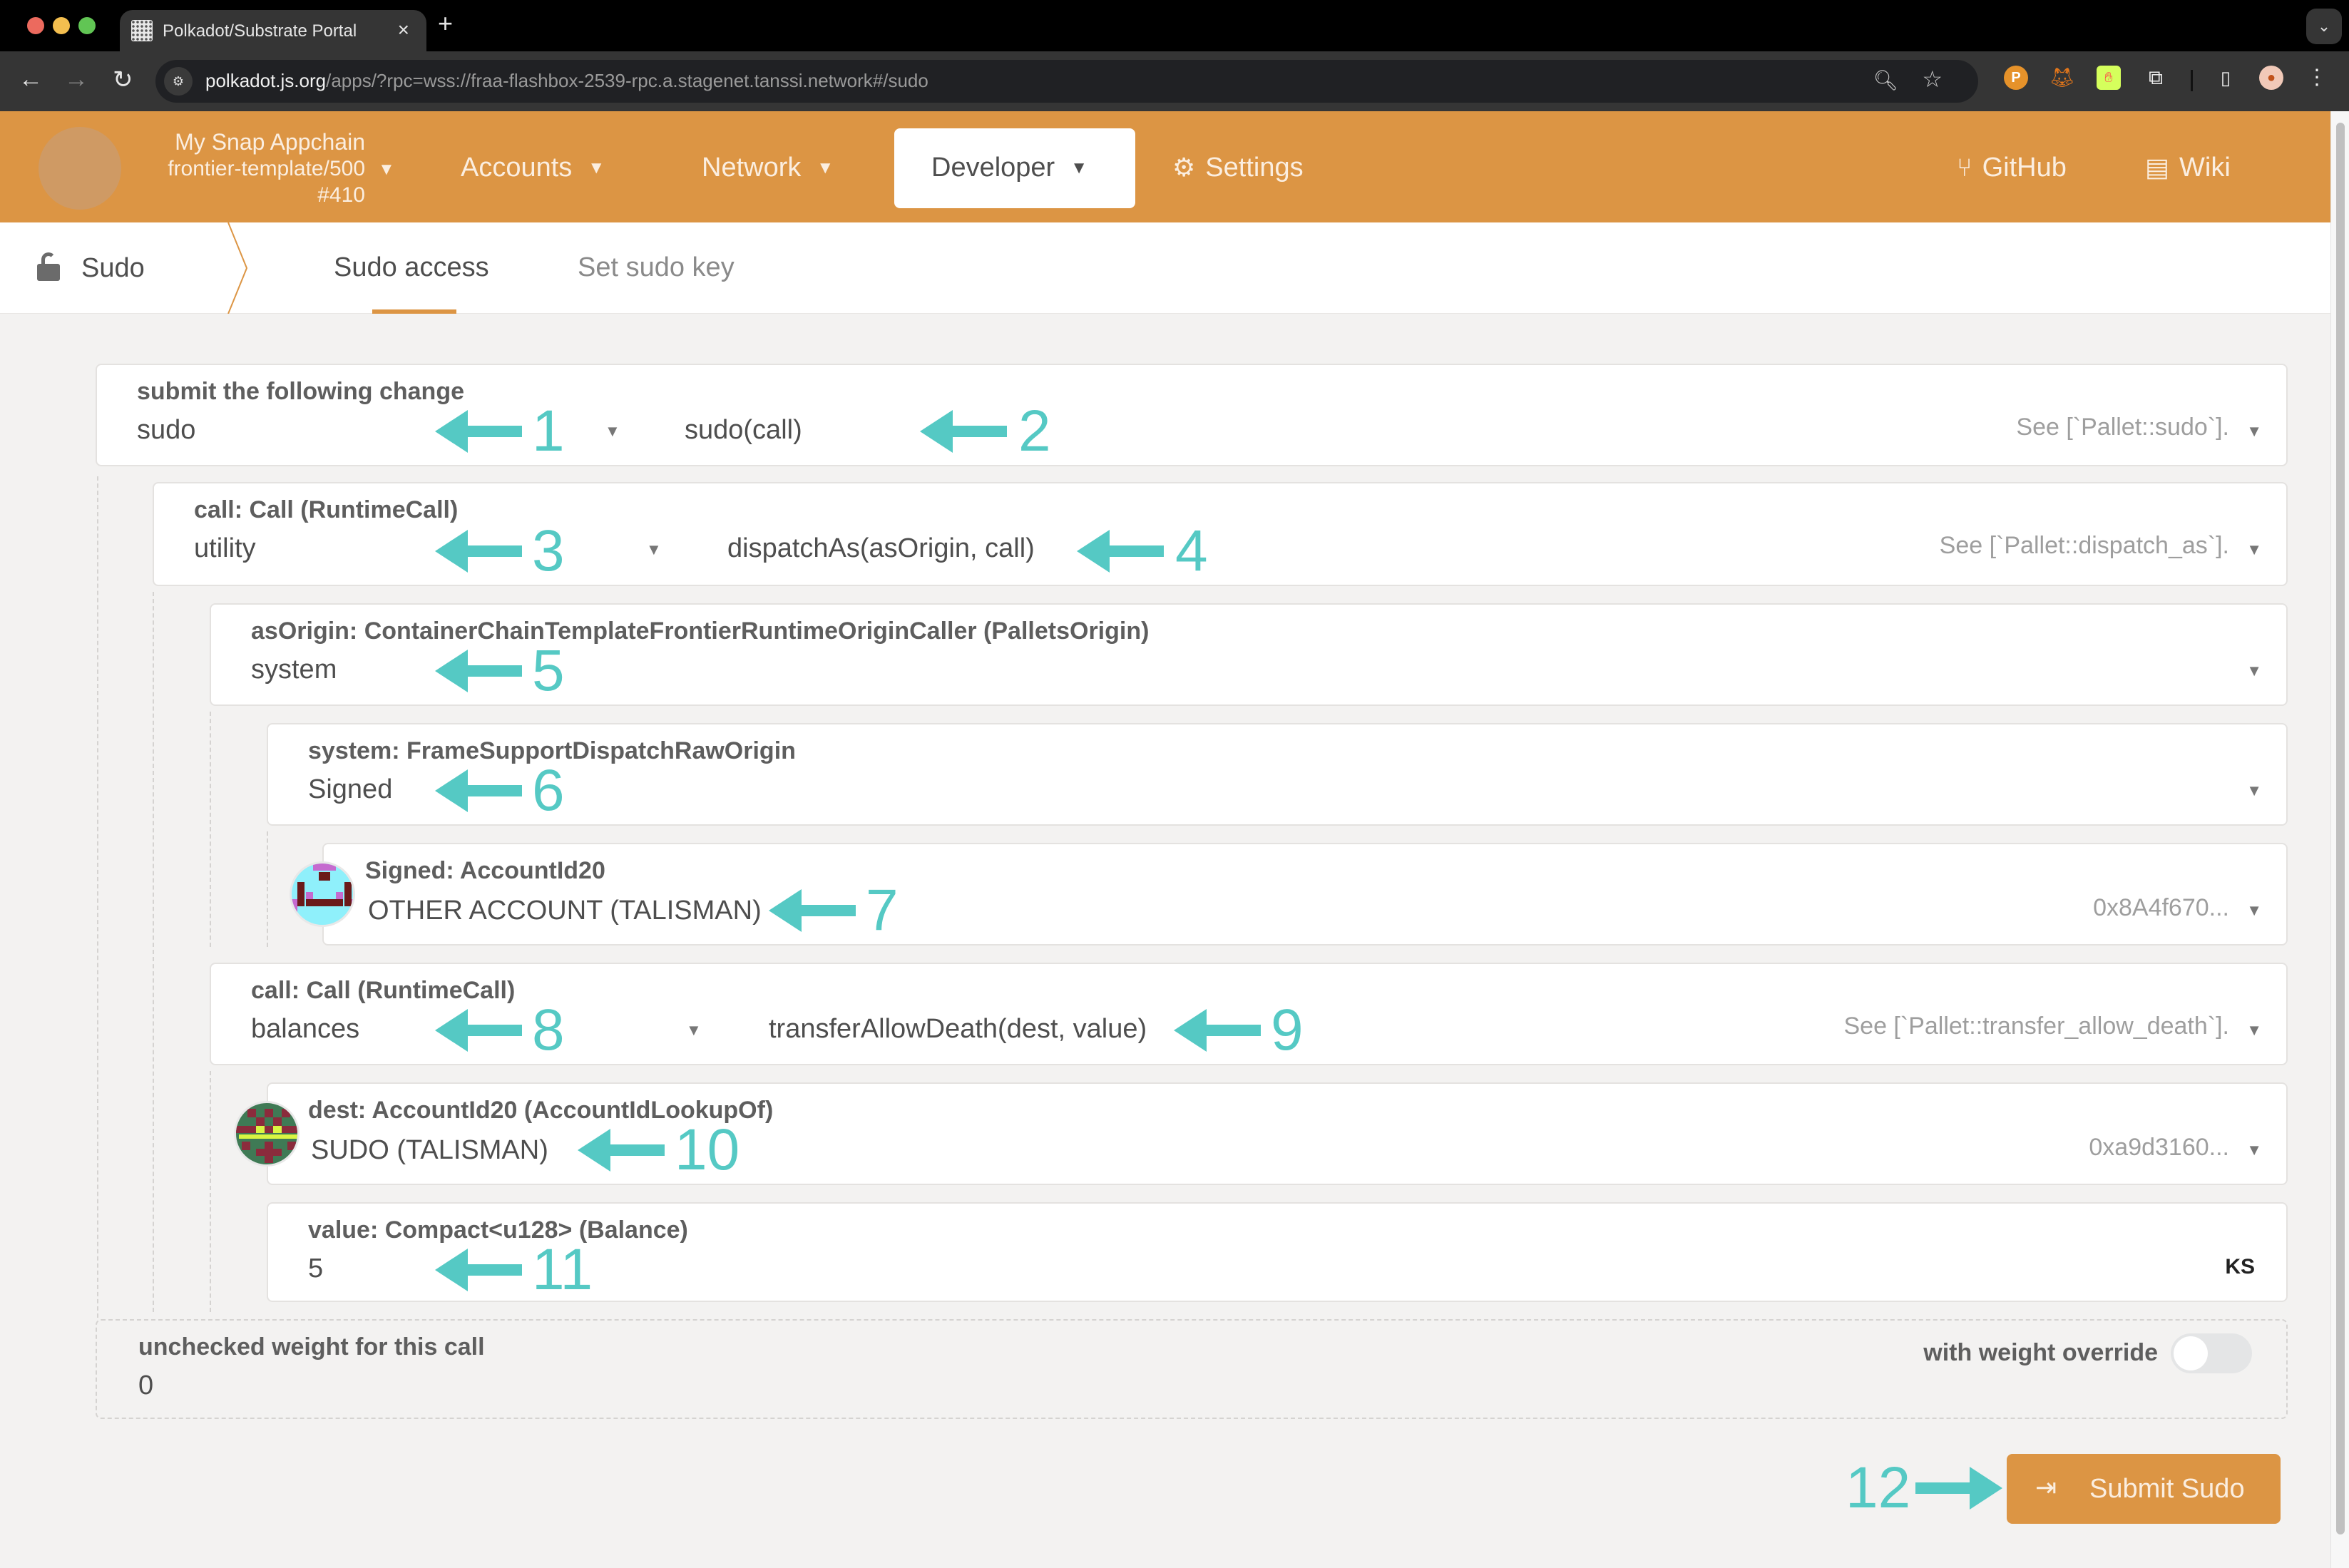  What do you see at coordinates (2041, 1352) in the screenshot?
I see `weight-override-label: with weight override` at bounding box center [2041, 1352].